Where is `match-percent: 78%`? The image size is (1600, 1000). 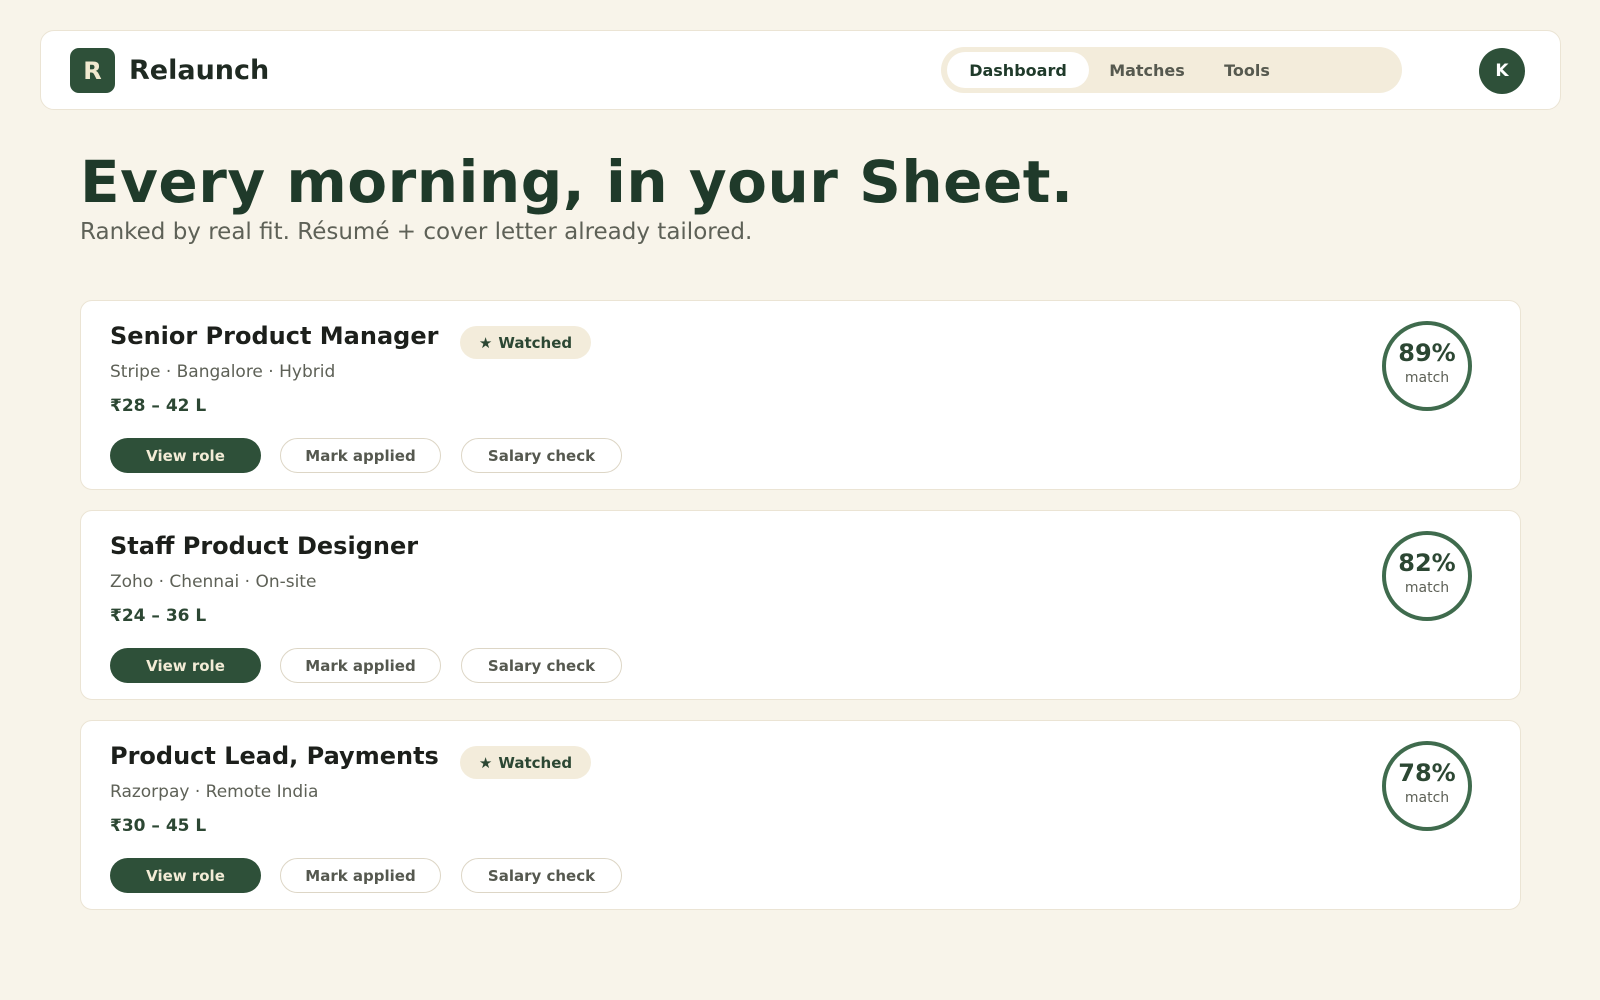
match-percent: 78% is located at coordinates (1427, 772).